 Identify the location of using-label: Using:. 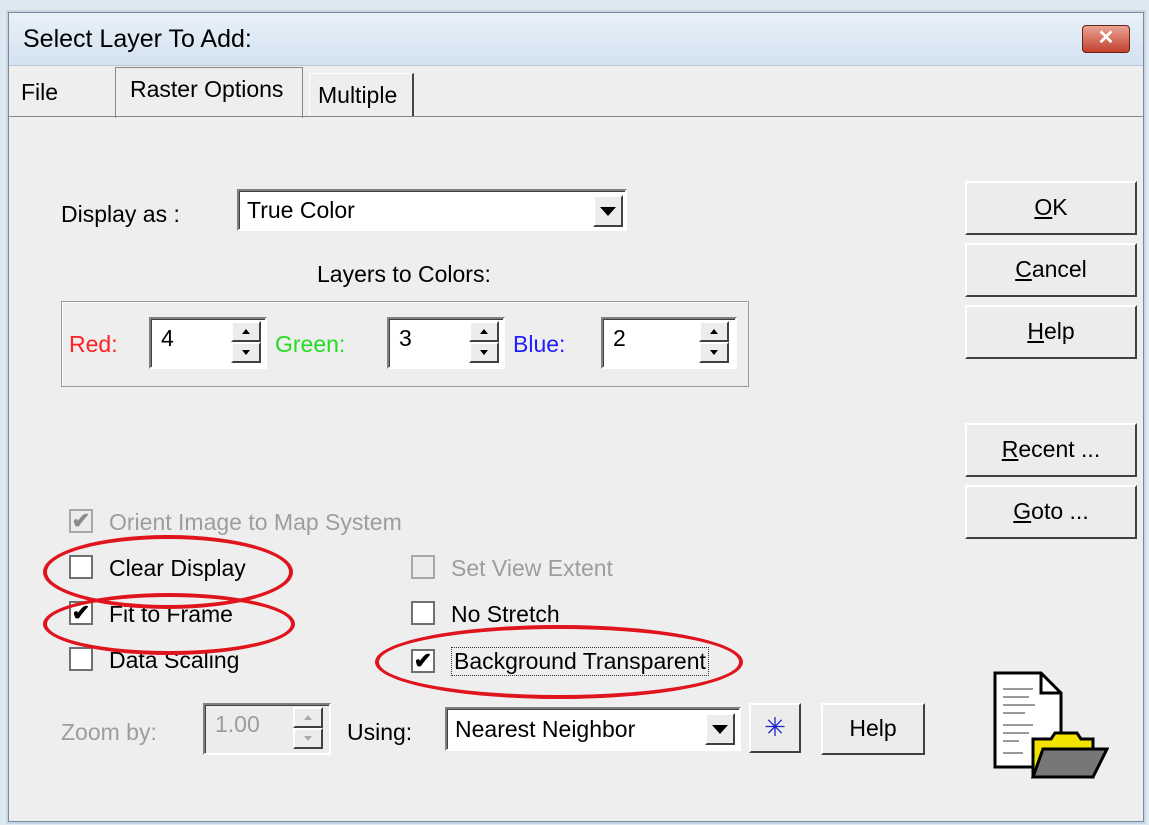
(380, 732).